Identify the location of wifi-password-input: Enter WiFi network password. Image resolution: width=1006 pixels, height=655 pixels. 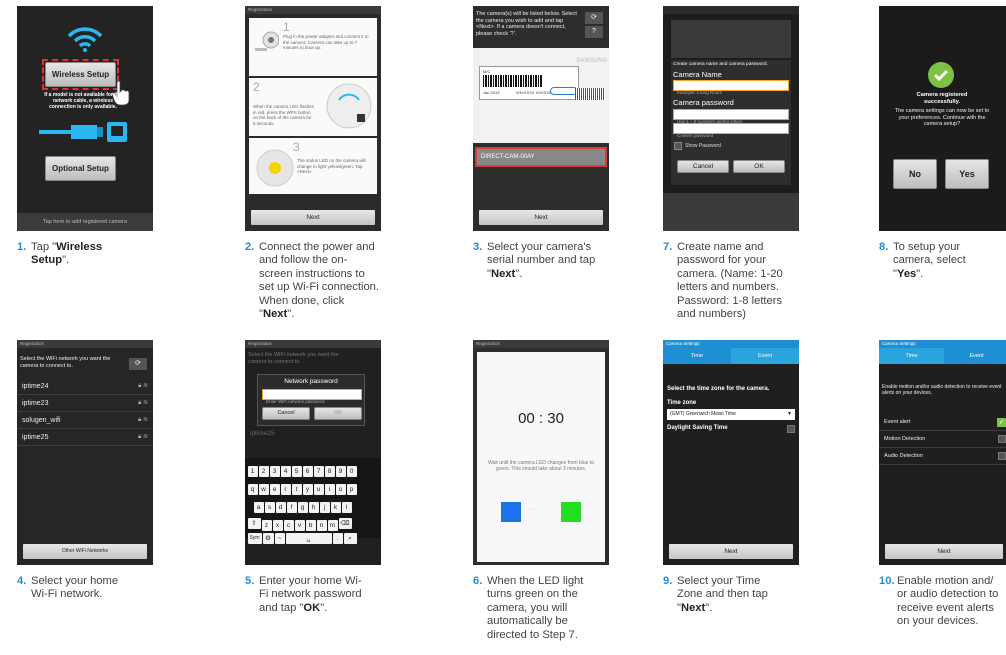
(312, 396).